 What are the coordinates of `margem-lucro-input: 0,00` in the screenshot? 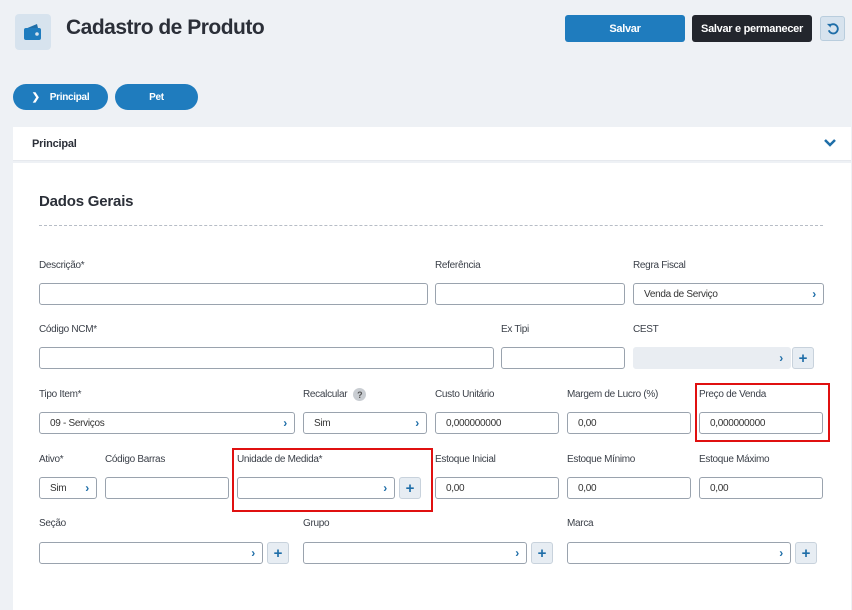 It's located at (629, 423).